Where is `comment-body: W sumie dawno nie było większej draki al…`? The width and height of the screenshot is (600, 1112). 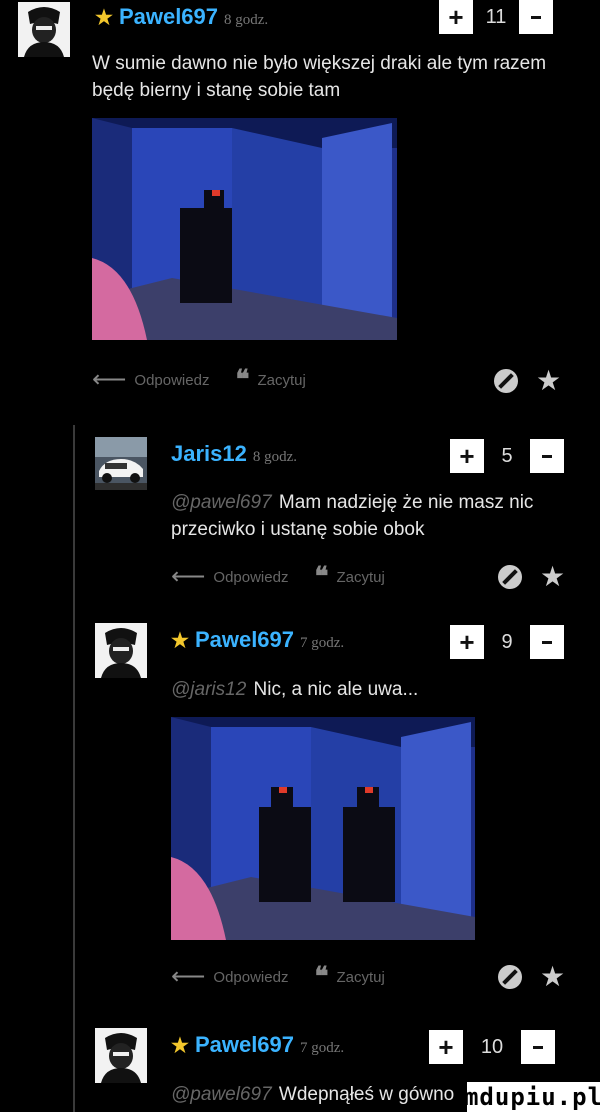 comment-body: W sumie dawno nie było większej draki al… is located at coordinates (319, 77).